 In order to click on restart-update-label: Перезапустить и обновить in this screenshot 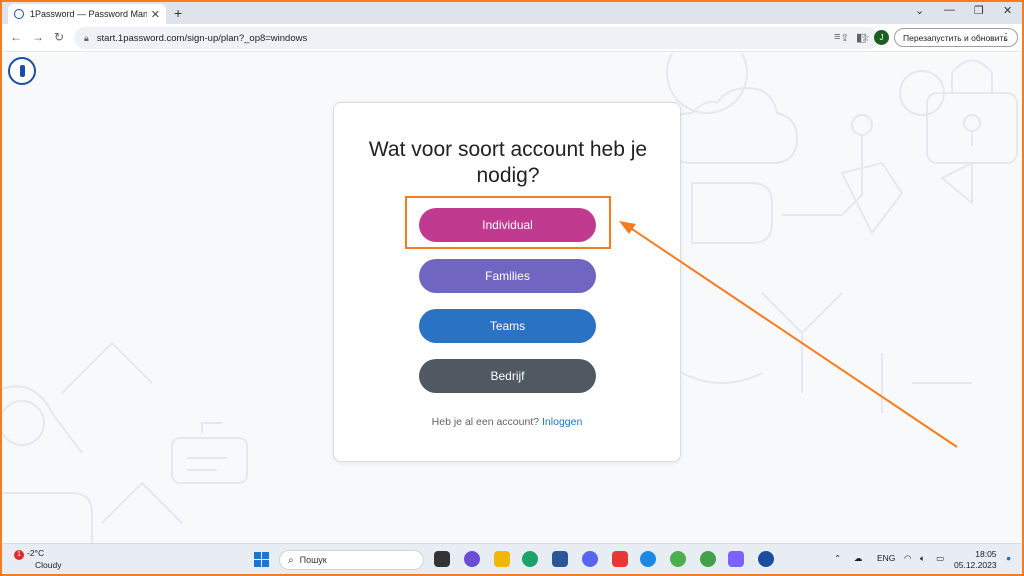, I will do `click(955, 37)`.